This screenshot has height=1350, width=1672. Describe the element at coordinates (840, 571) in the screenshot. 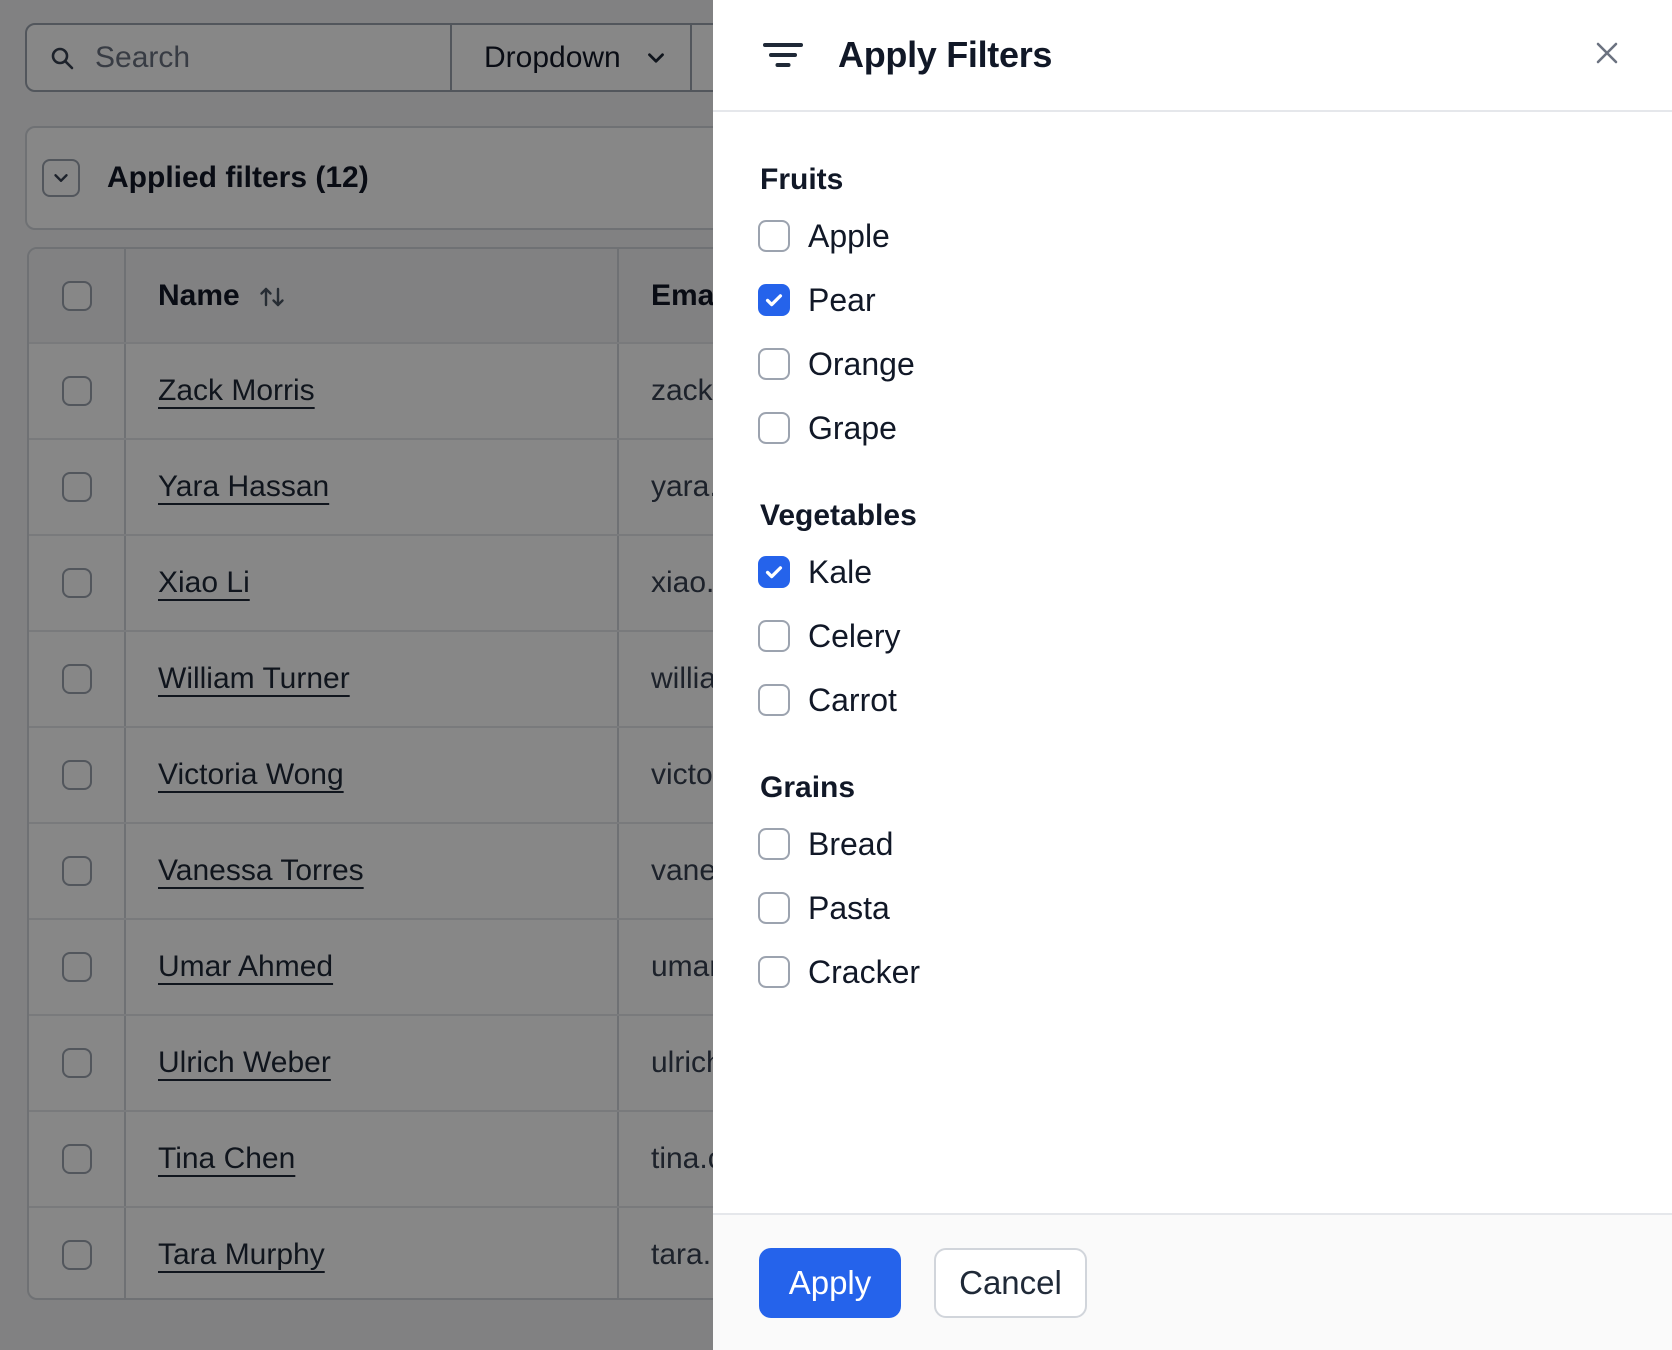

I see `filter-option-label: Kale` at that location.